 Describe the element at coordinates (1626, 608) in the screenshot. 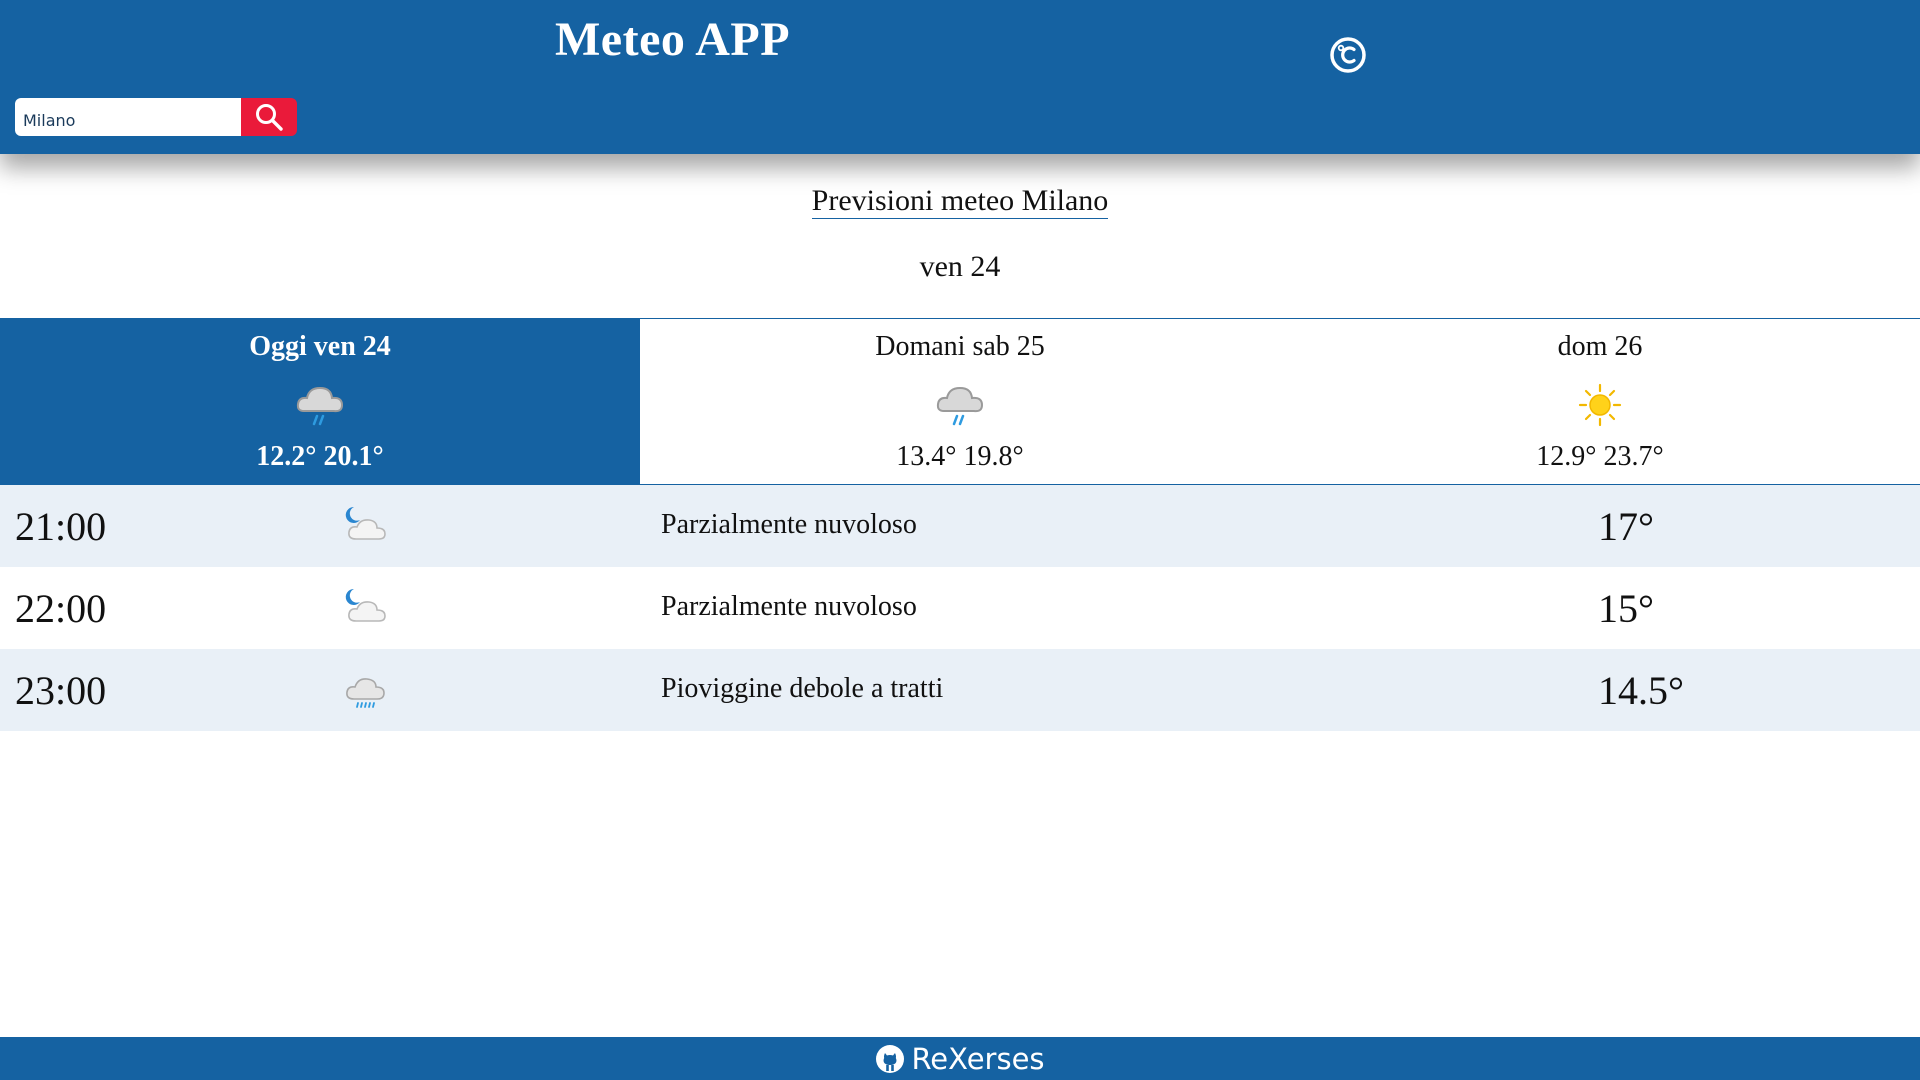

I see `hour-temperature: 15°` at that location.